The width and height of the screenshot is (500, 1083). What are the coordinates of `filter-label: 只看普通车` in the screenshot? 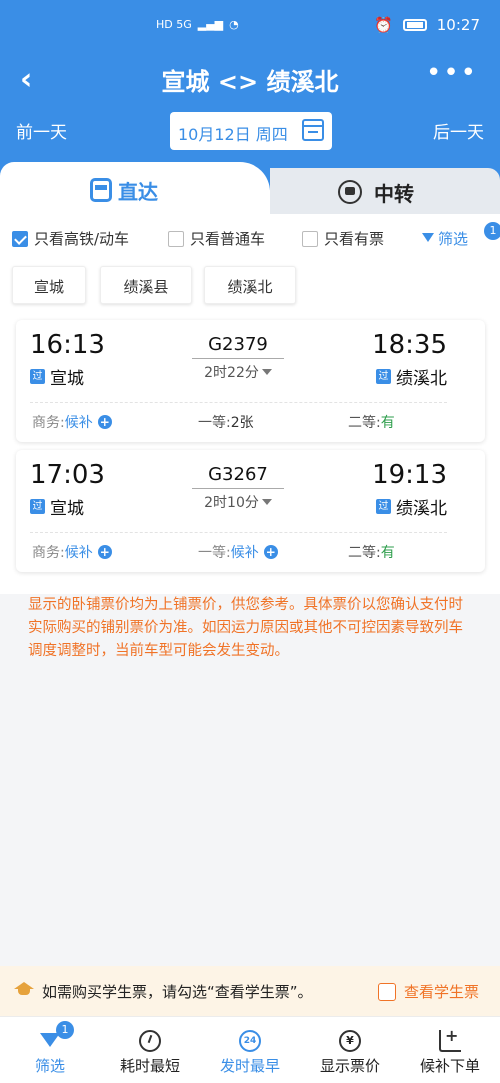 It's located at (228, 239).